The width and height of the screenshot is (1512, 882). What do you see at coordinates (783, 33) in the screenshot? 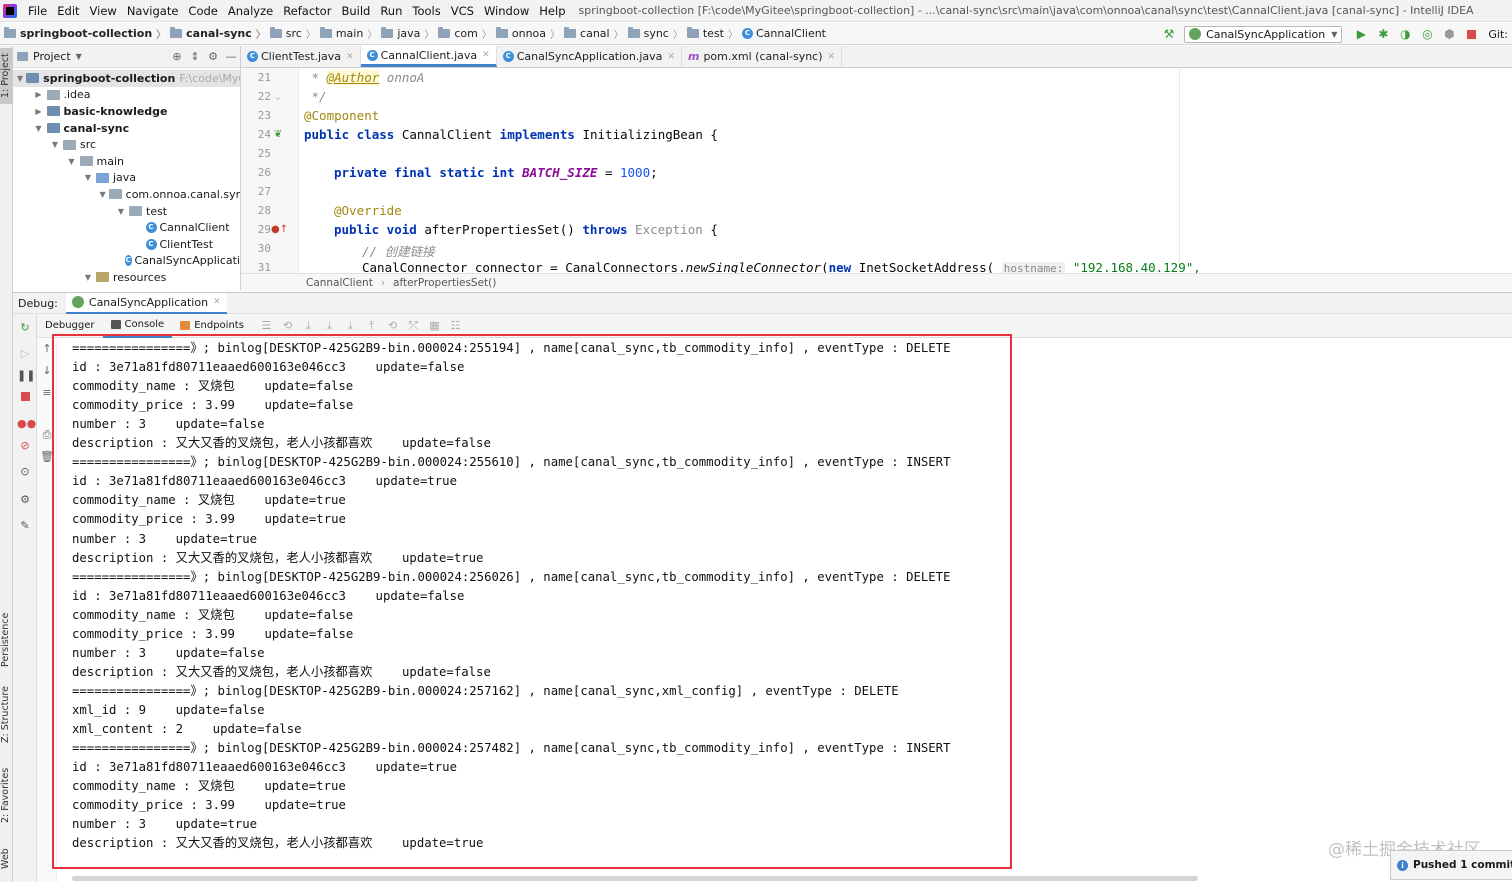
I see `breadcrumb-item: C CannalClient` at bounding box center [783, 33].